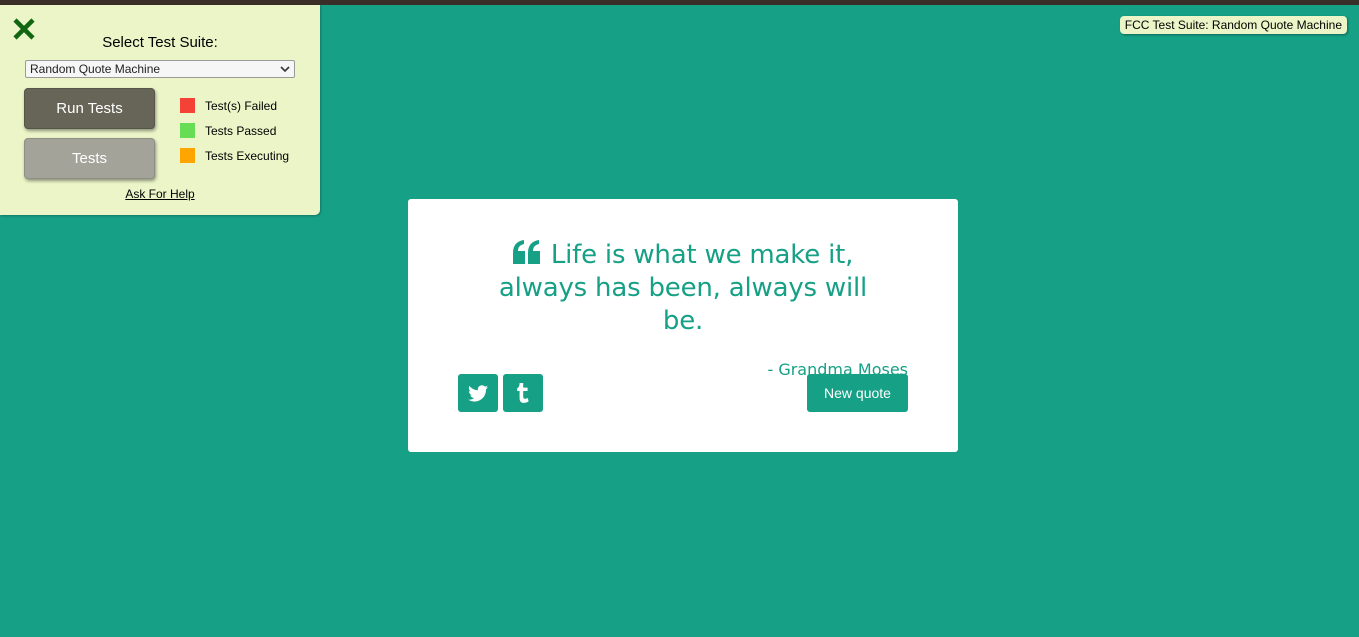 This screenshot has width=1359, height=637. I want to click on legend-item-passed: Tests Passed, so click(234, 130).